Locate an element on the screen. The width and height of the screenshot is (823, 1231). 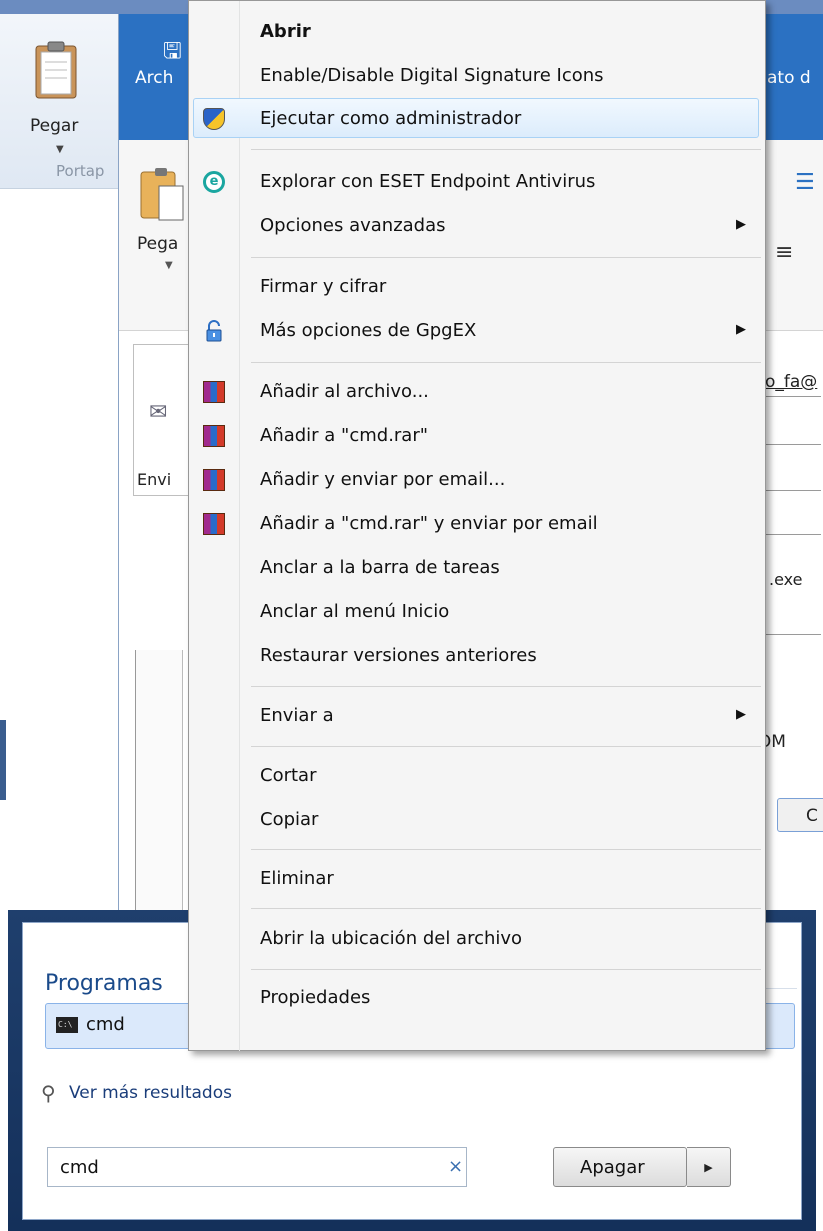
menu-item-digital-signature-icons: Enable/Disable Digital Signature Icons is located at coordinates (477, 76).